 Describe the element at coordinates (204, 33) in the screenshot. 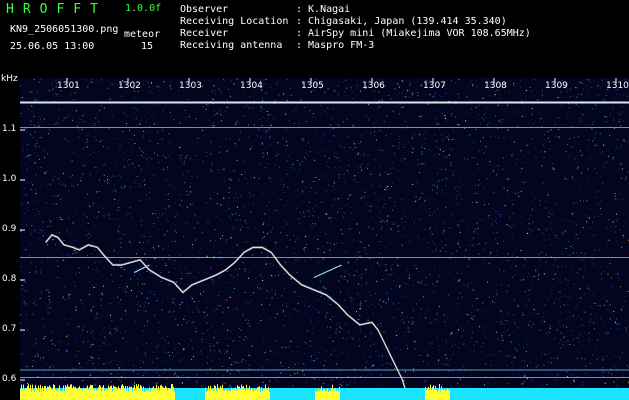

I see `info-label-receiver: Receiver` at that location.